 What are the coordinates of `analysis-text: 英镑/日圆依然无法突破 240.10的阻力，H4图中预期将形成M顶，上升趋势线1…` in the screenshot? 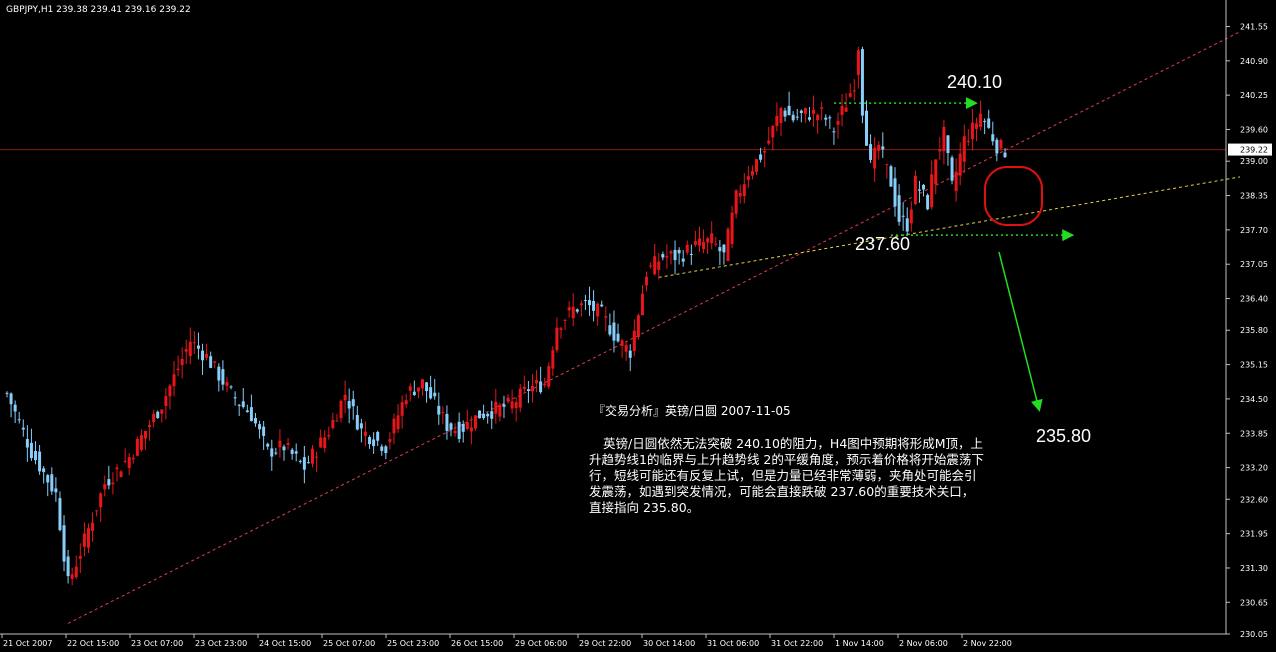 It's located at (786, 475).